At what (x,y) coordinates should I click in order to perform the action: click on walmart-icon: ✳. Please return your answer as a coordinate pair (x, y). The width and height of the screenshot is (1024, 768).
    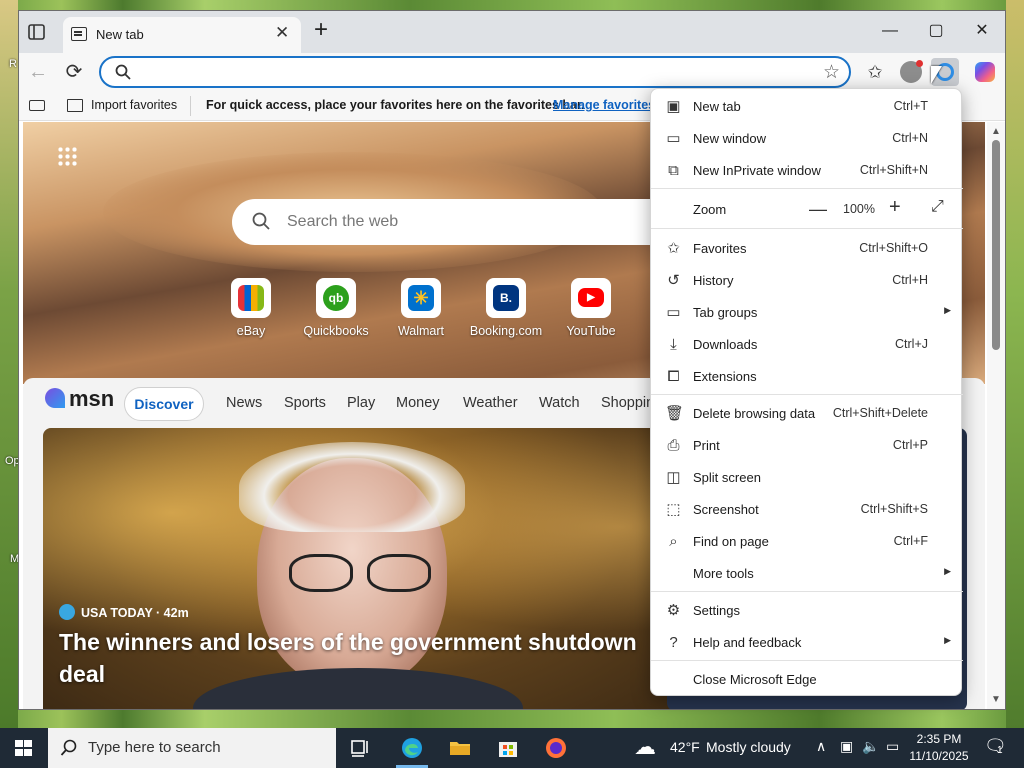
    Looking at the image, I should click on (421, 298).